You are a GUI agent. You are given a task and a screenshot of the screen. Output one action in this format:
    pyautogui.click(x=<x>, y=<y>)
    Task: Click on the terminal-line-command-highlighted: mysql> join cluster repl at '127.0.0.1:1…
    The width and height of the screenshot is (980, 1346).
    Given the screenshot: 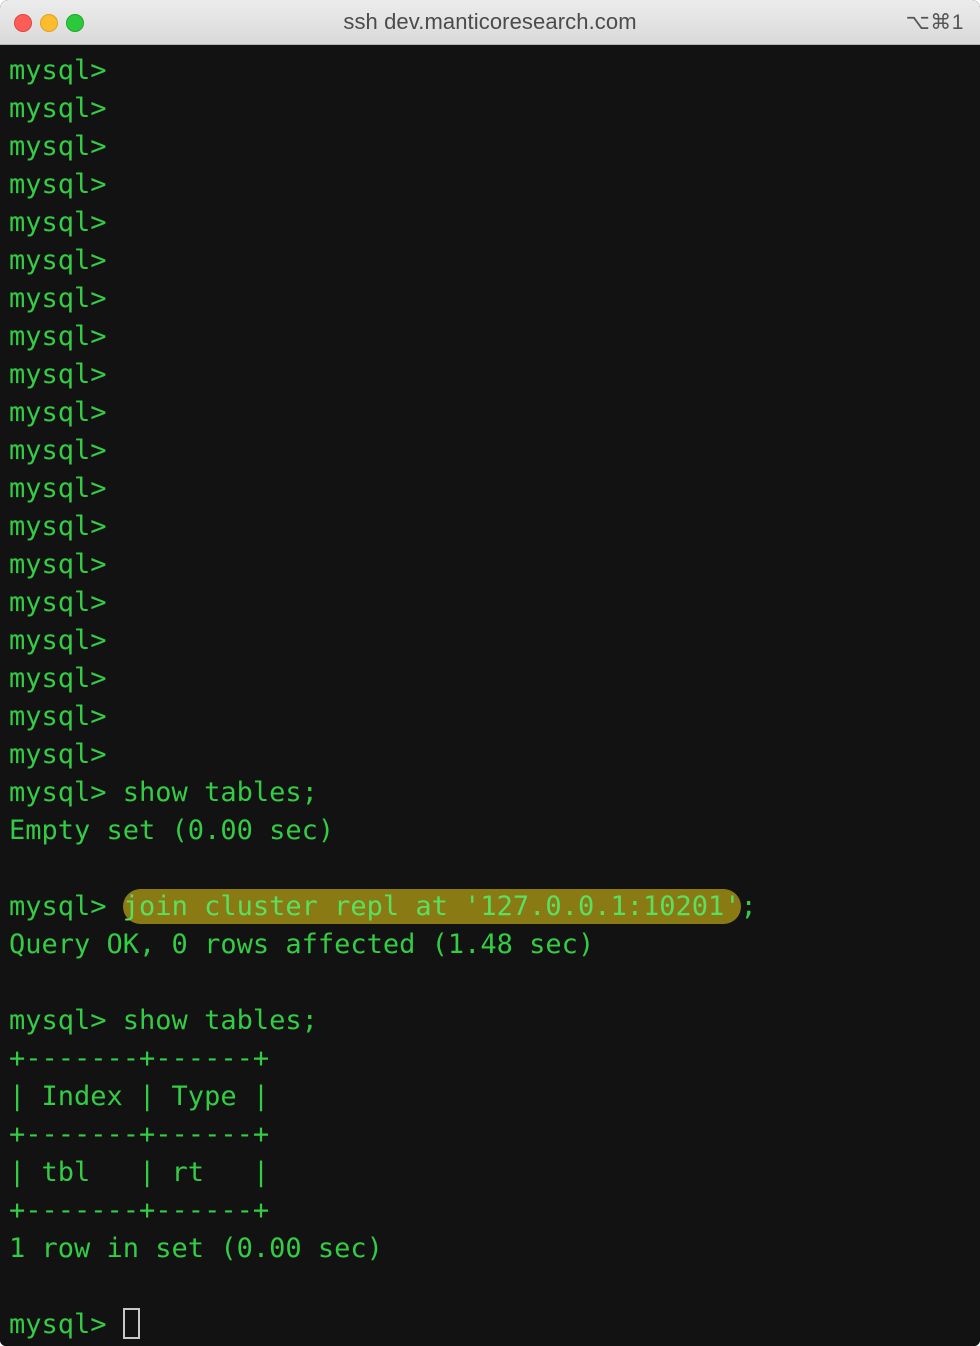 What is the action you would take?
    pyautogui.click(x=494, y=907)
    